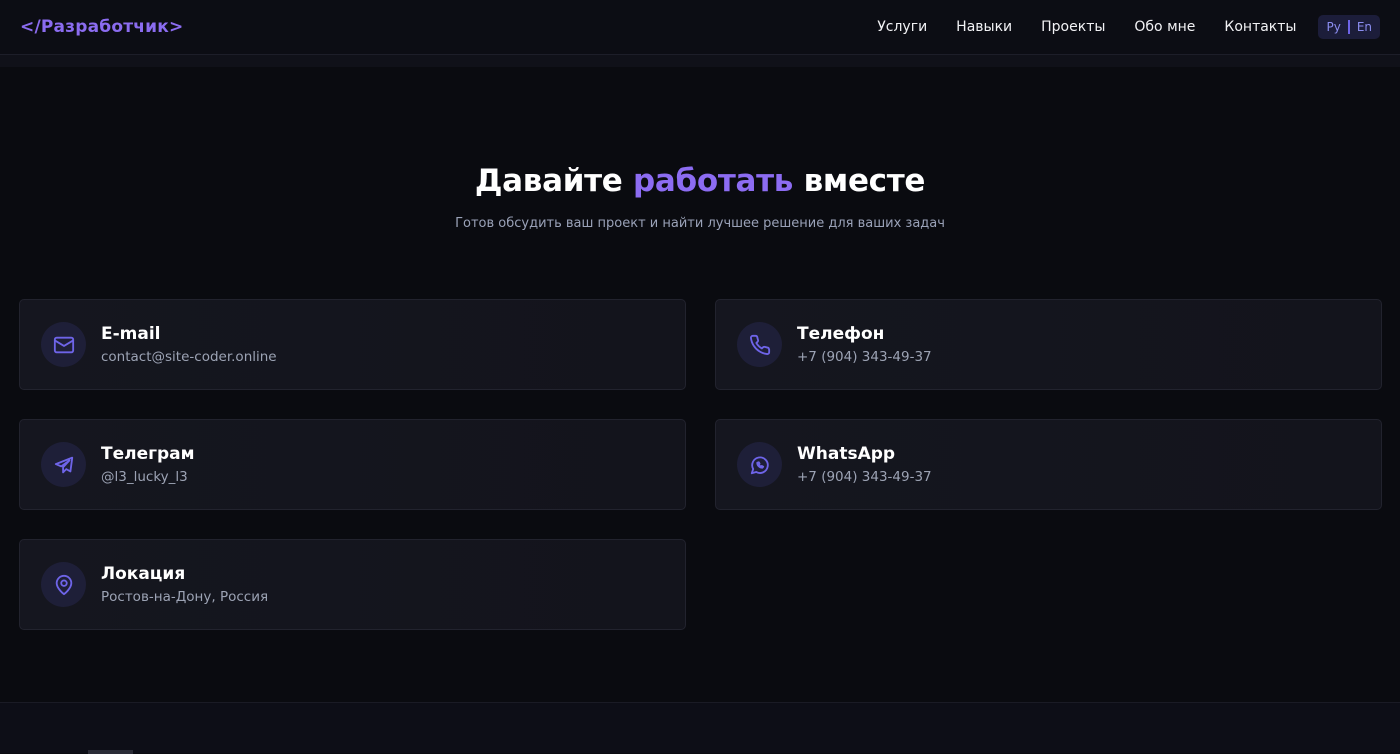 This screenshot has height=754, width=1400. I want to click on header-strip, so click(700, 61).